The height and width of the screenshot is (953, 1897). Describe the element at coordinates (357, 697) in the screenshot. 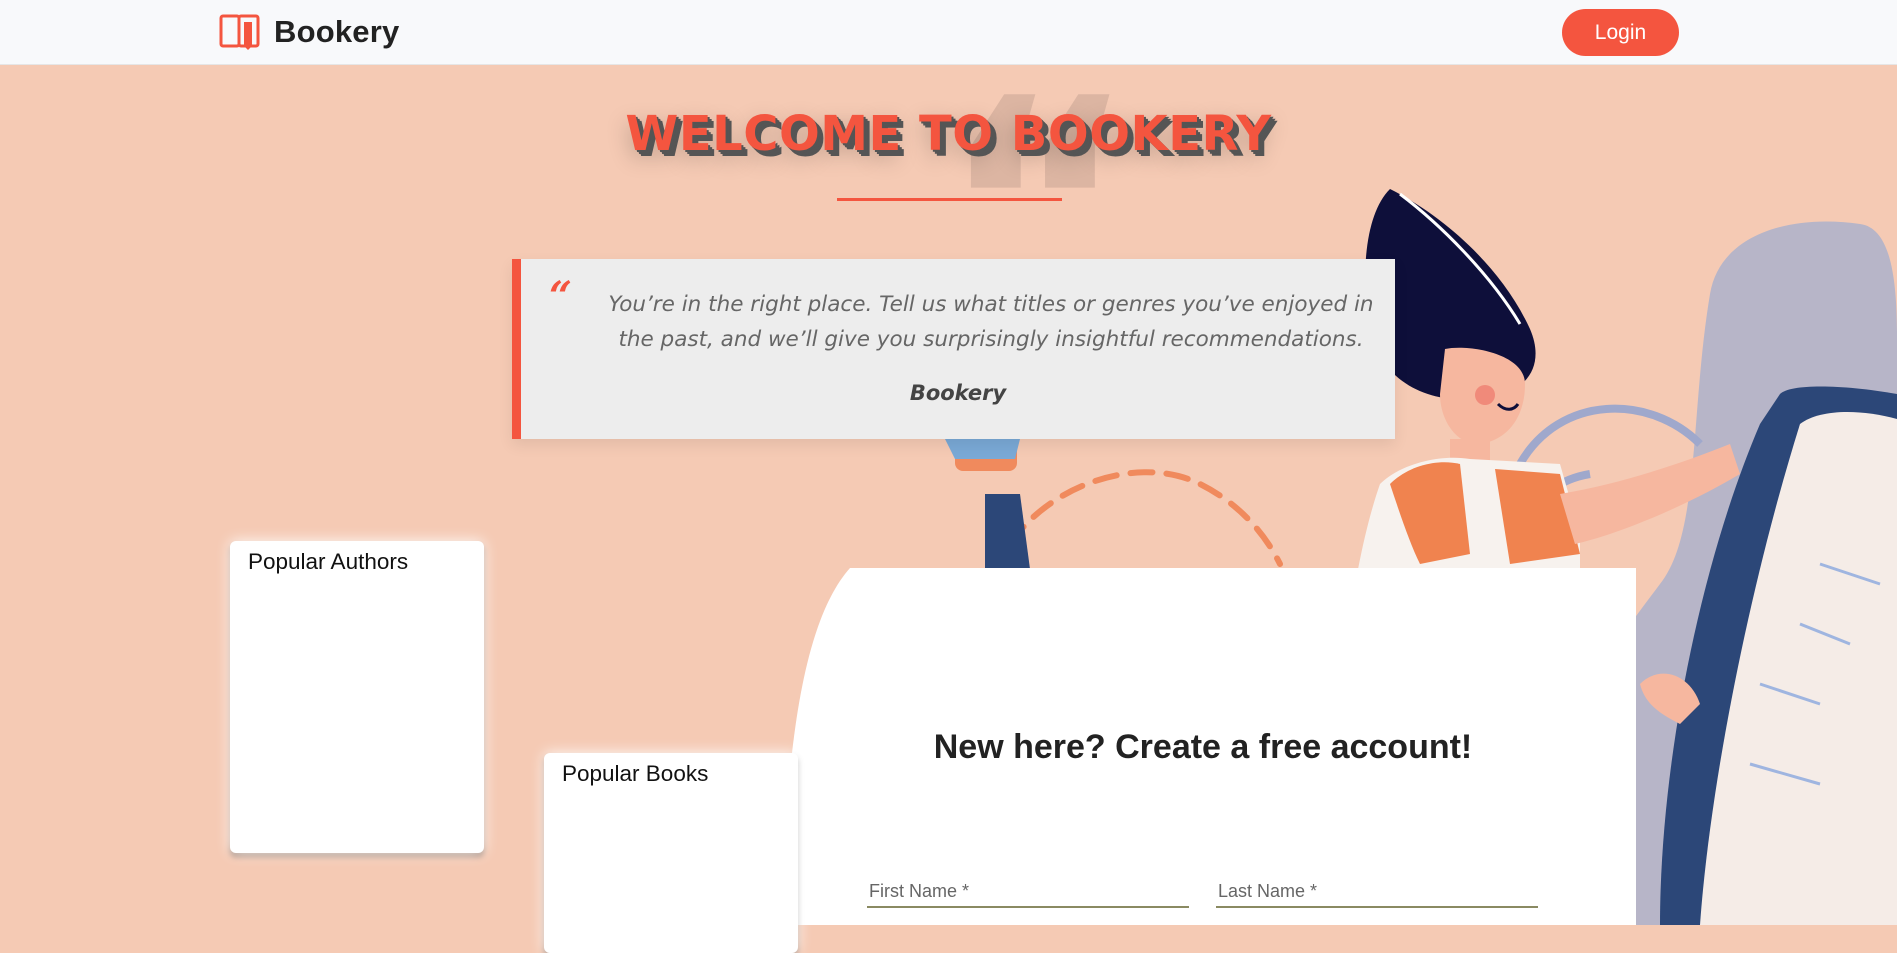

I see `popular-authors-card: Popular Authors` at that location.